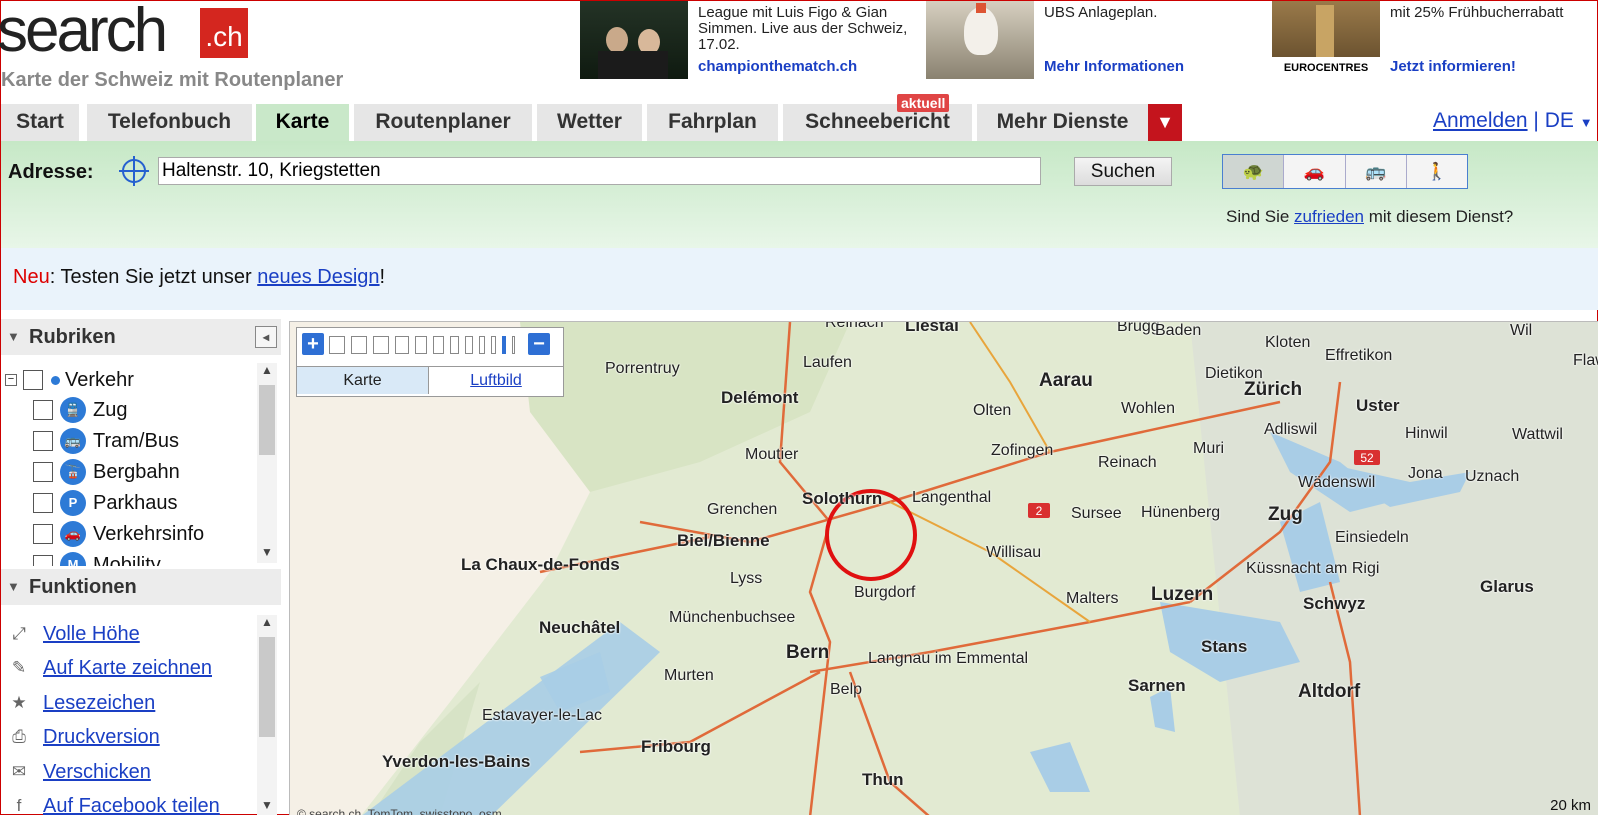 The height and width of the screenshot is (815, 1598). I want to click on function-item: ✉ Verschicken, so click(79, 772).